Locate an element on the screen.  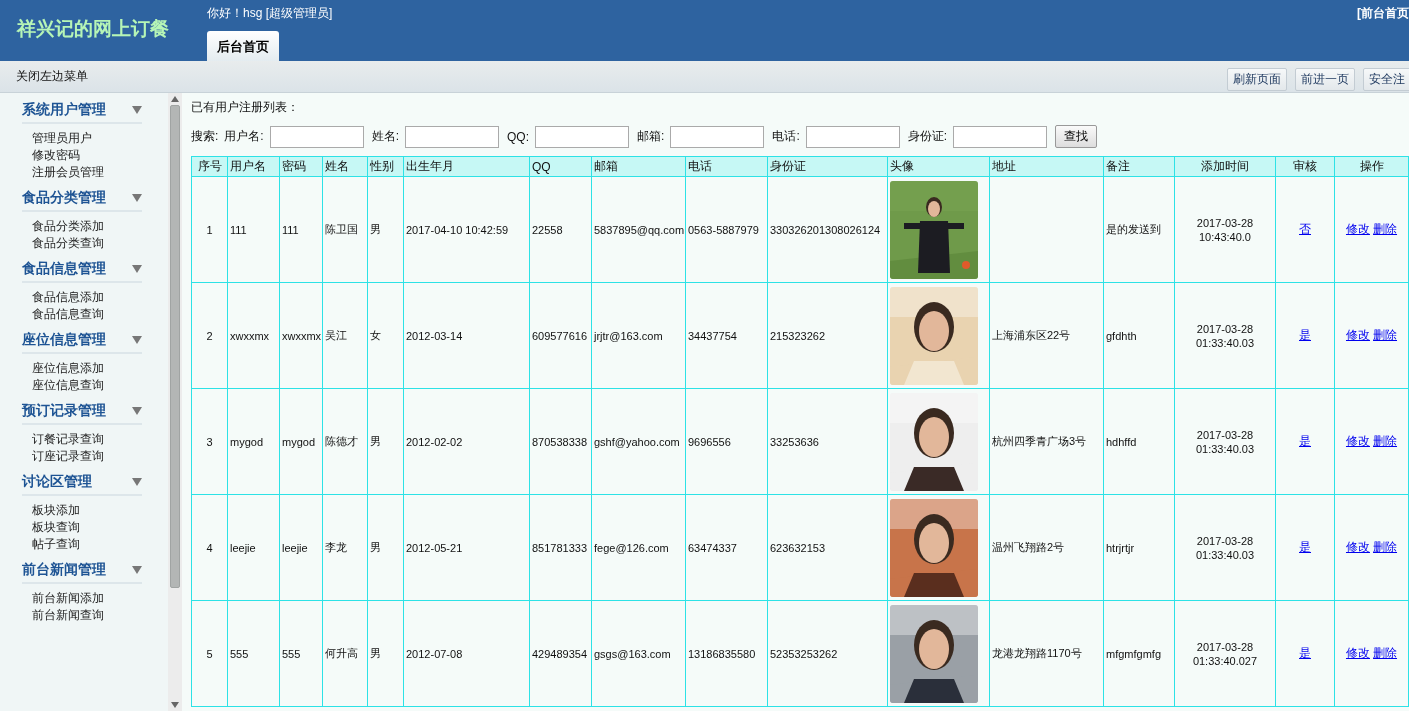
menu-item: 前台新闻添加 is located at coordinates (87, 598).